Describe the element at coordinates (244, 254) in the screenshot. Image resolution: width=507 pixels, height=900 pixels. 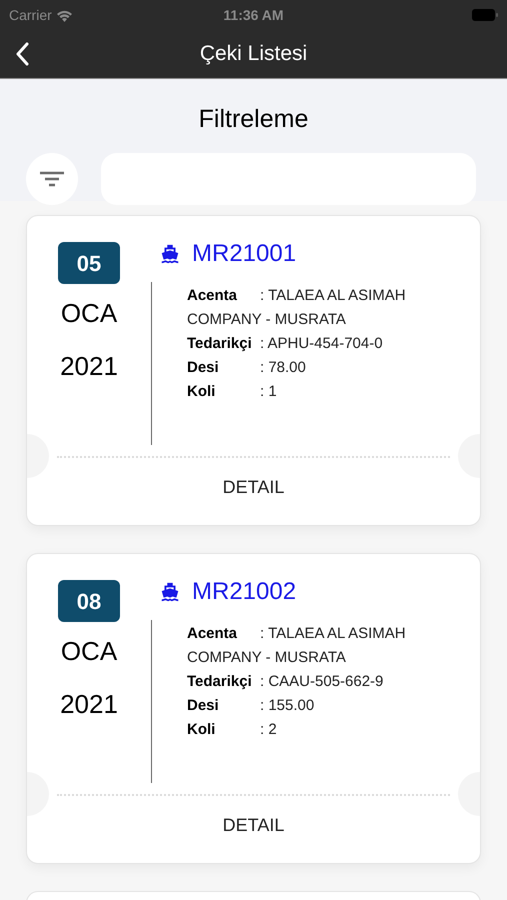
I see `shipment-code: MR21001` at that location.